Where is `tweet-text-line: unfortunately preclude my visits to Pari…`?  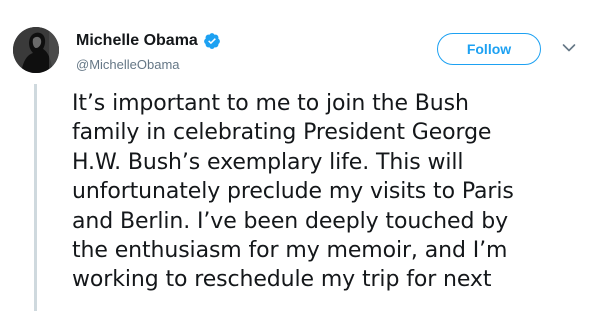
tweet-text-line: unfortunately preclude my visits to Pari… is located at coordinates (293, 192).